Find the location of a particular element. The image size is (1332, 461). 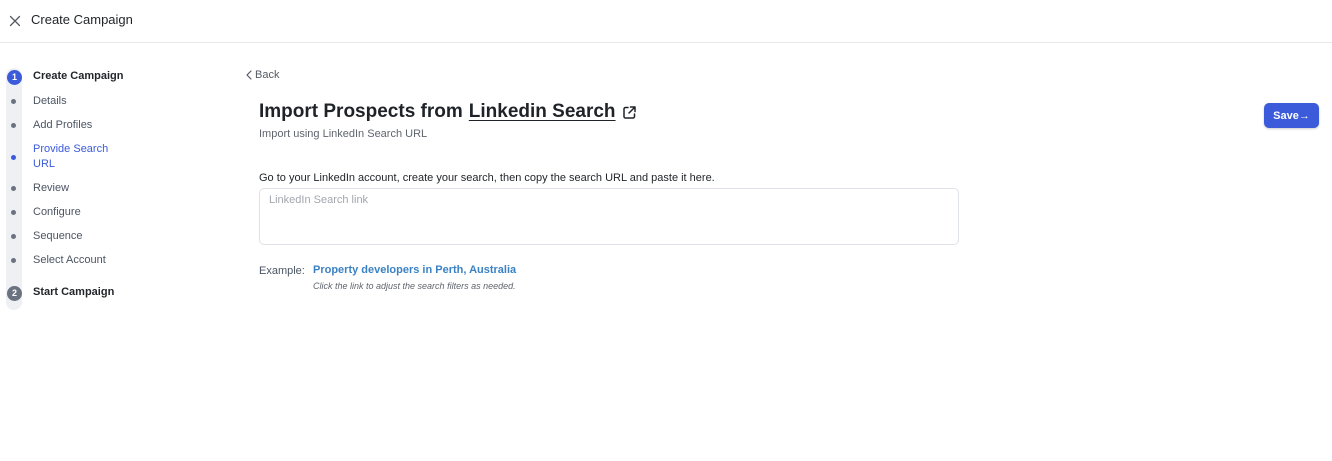

chevron-left-icon is located at coordinates (249, 75).